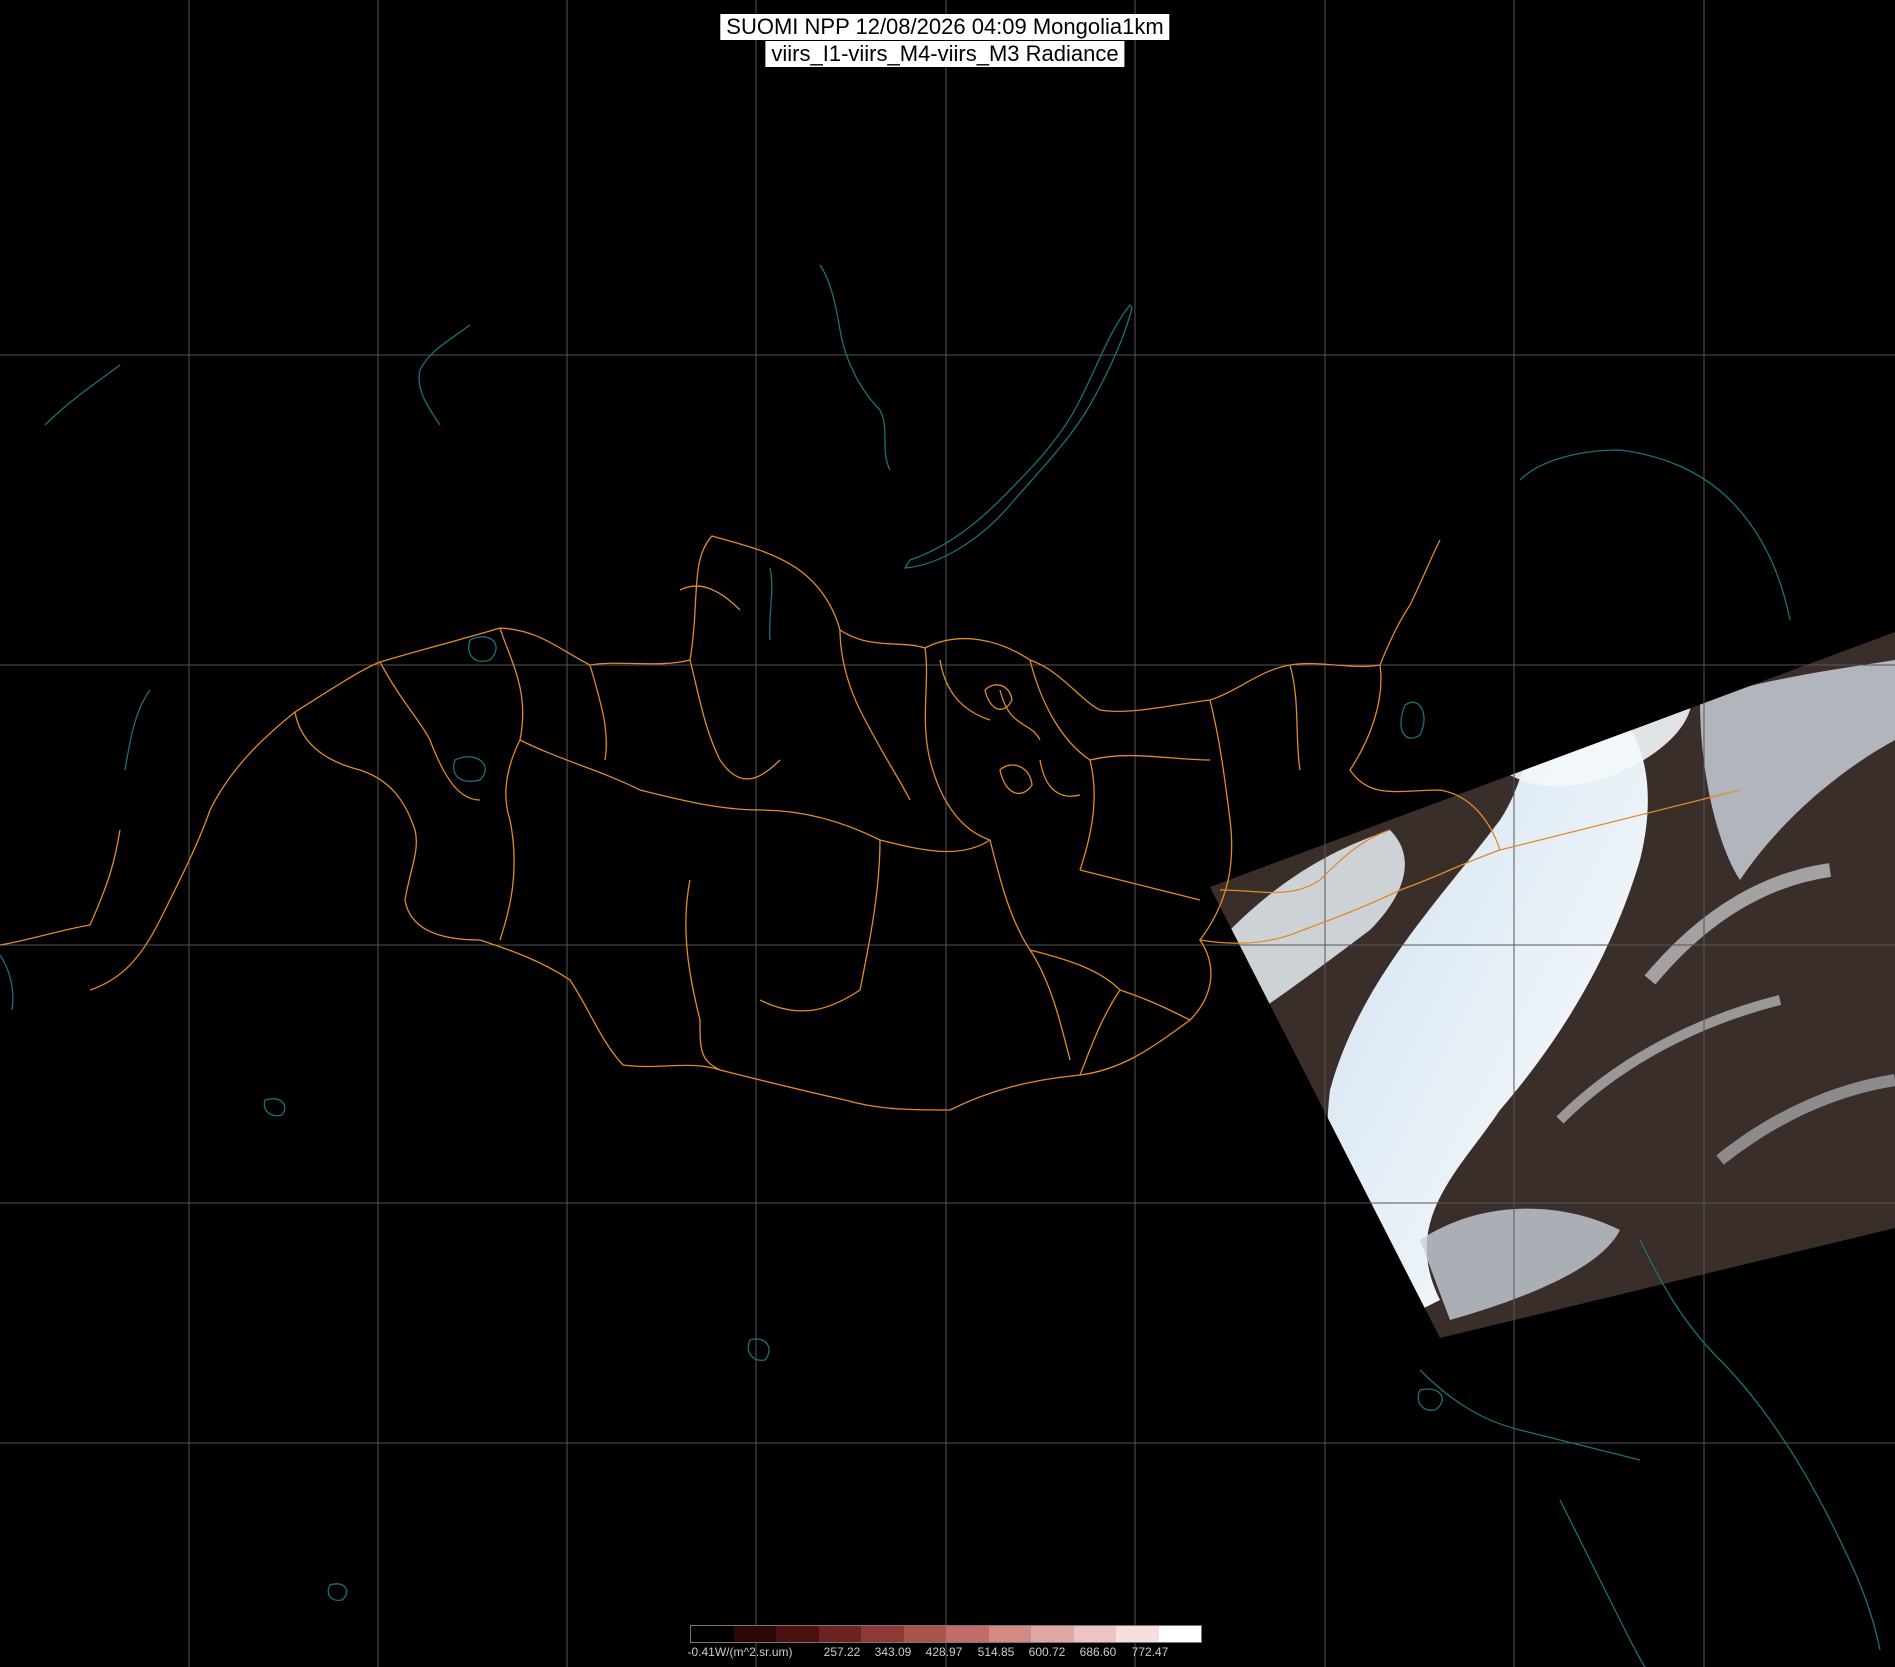  Describe the element at coordinates (740, 1652) in the screenshot. I see `colorbar-label: -0.41W/(m^2.sr.um)` at that location.